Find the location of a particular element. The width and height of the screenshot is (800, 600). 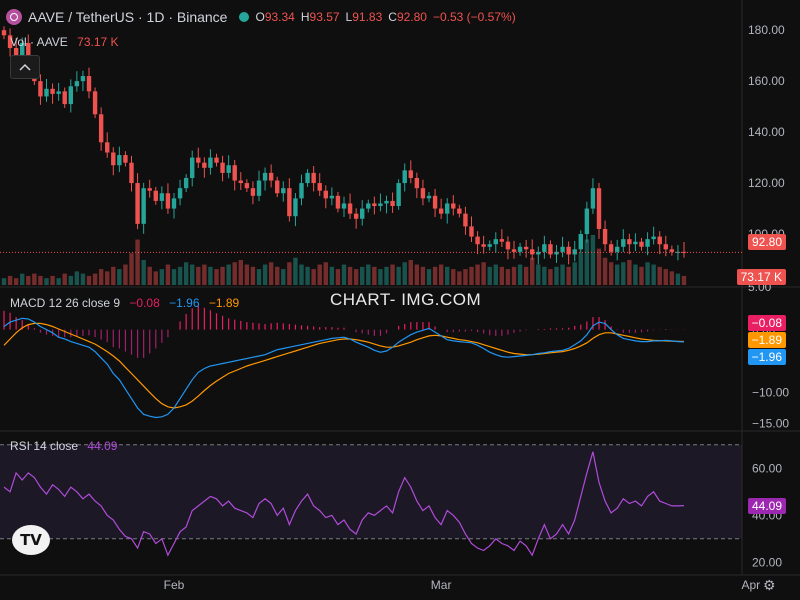

settings-gear-icon: ⚙ is located at coordinates (769, 585).